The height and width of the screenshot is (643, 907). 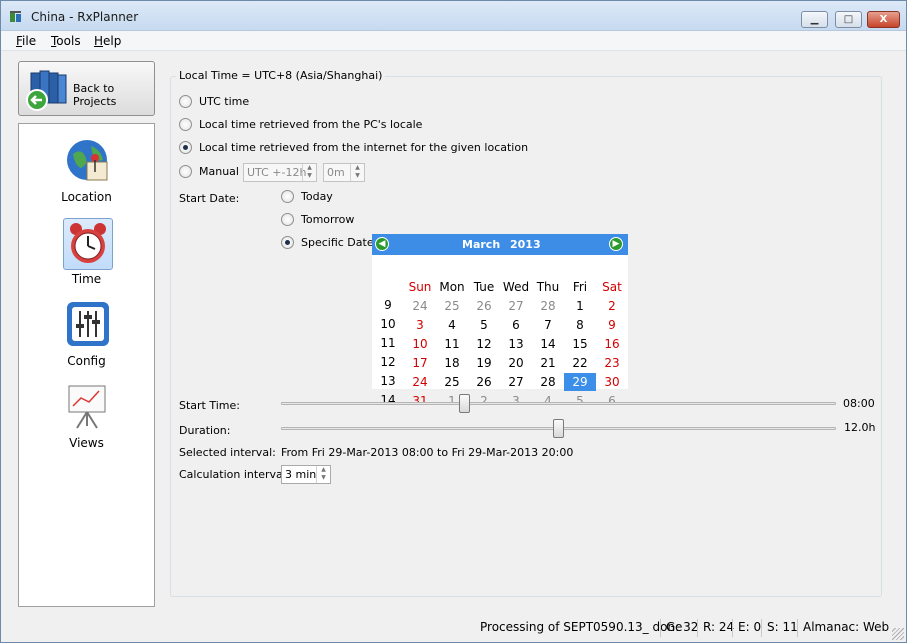 What do you see at coordinates (612, 363) in the screenshot?
I see `calendar-day: 23` at bounding box center [612, 363].